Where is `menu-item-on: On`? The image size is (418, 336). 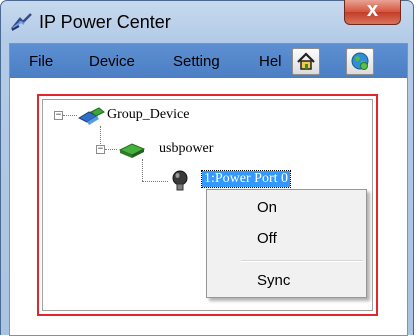 menu-item-on: On is located at coordinates (267, 207).